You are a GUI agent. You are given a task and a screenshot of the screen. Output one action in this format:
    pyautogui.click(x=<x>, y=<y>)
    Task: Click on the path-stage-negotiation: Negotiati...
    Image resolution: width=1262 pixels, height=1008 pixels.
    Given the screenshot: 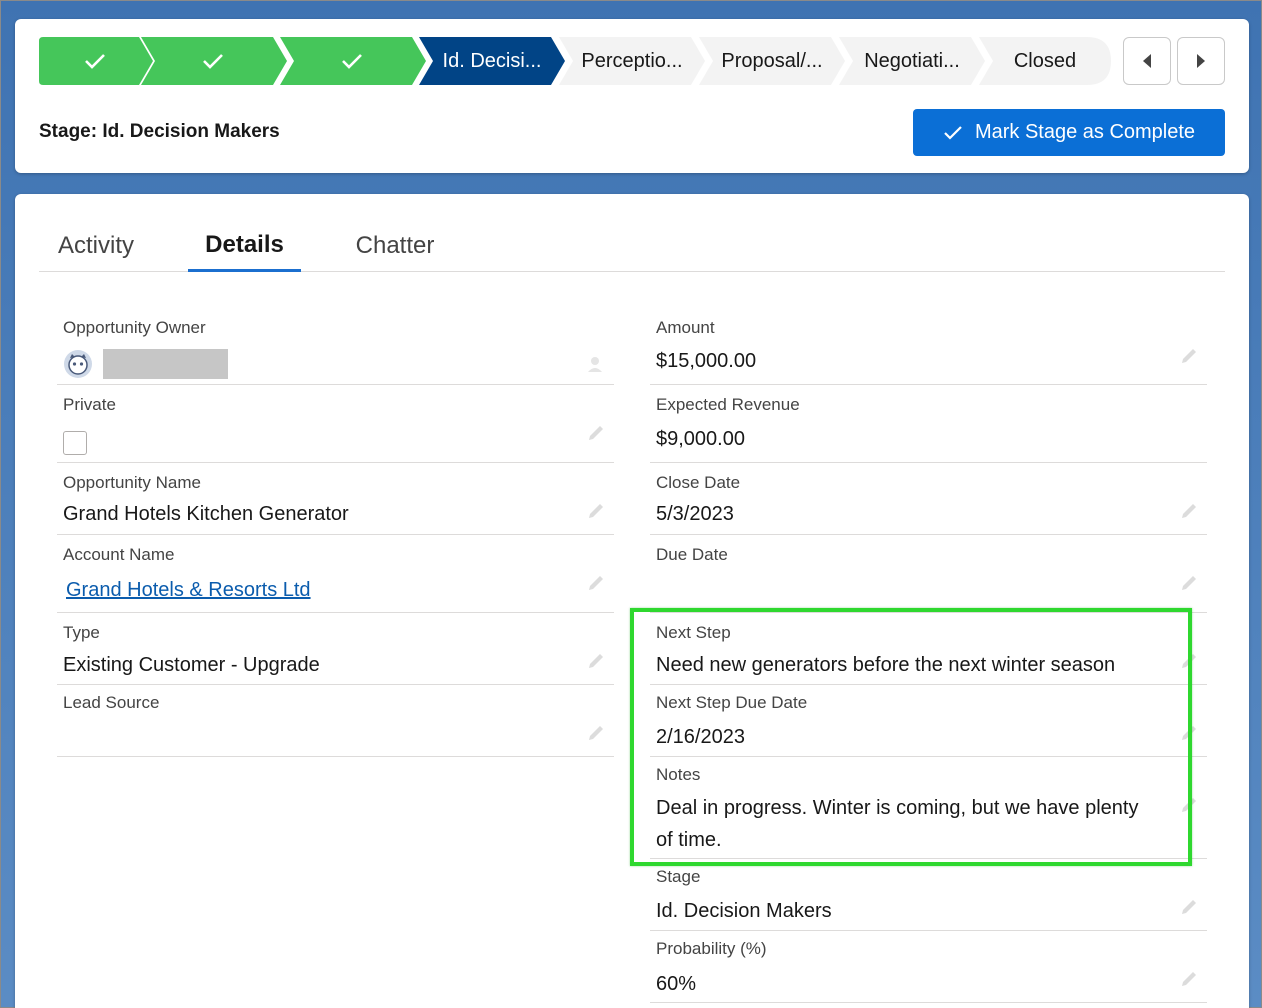 What is the action you would take?
    pyautogui.click(x=912, y=61)
    